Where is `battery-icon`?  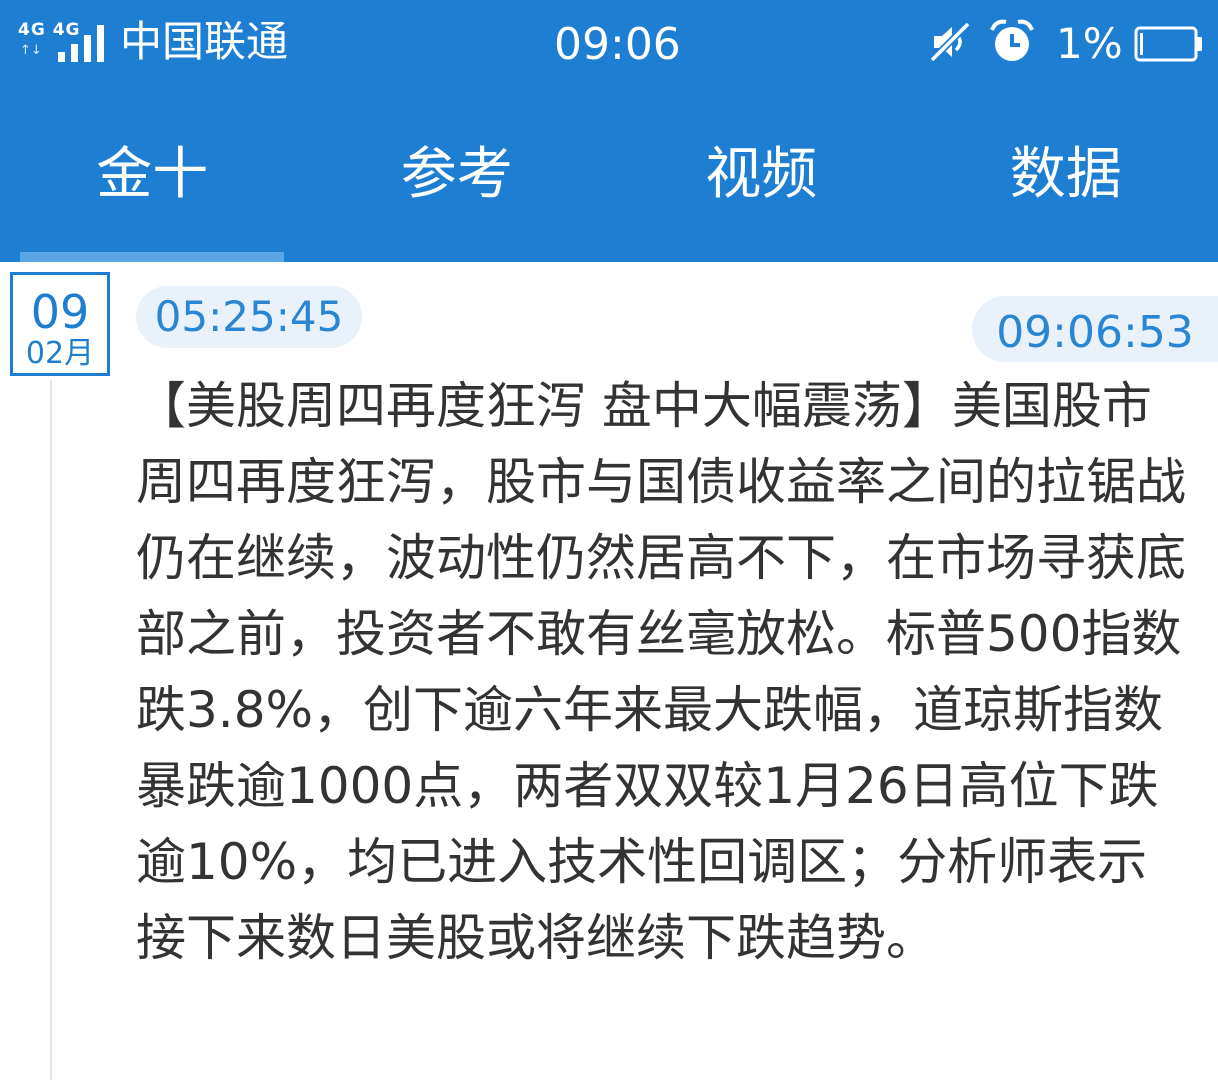
battery-icon is located at coordinates (1168, 44).